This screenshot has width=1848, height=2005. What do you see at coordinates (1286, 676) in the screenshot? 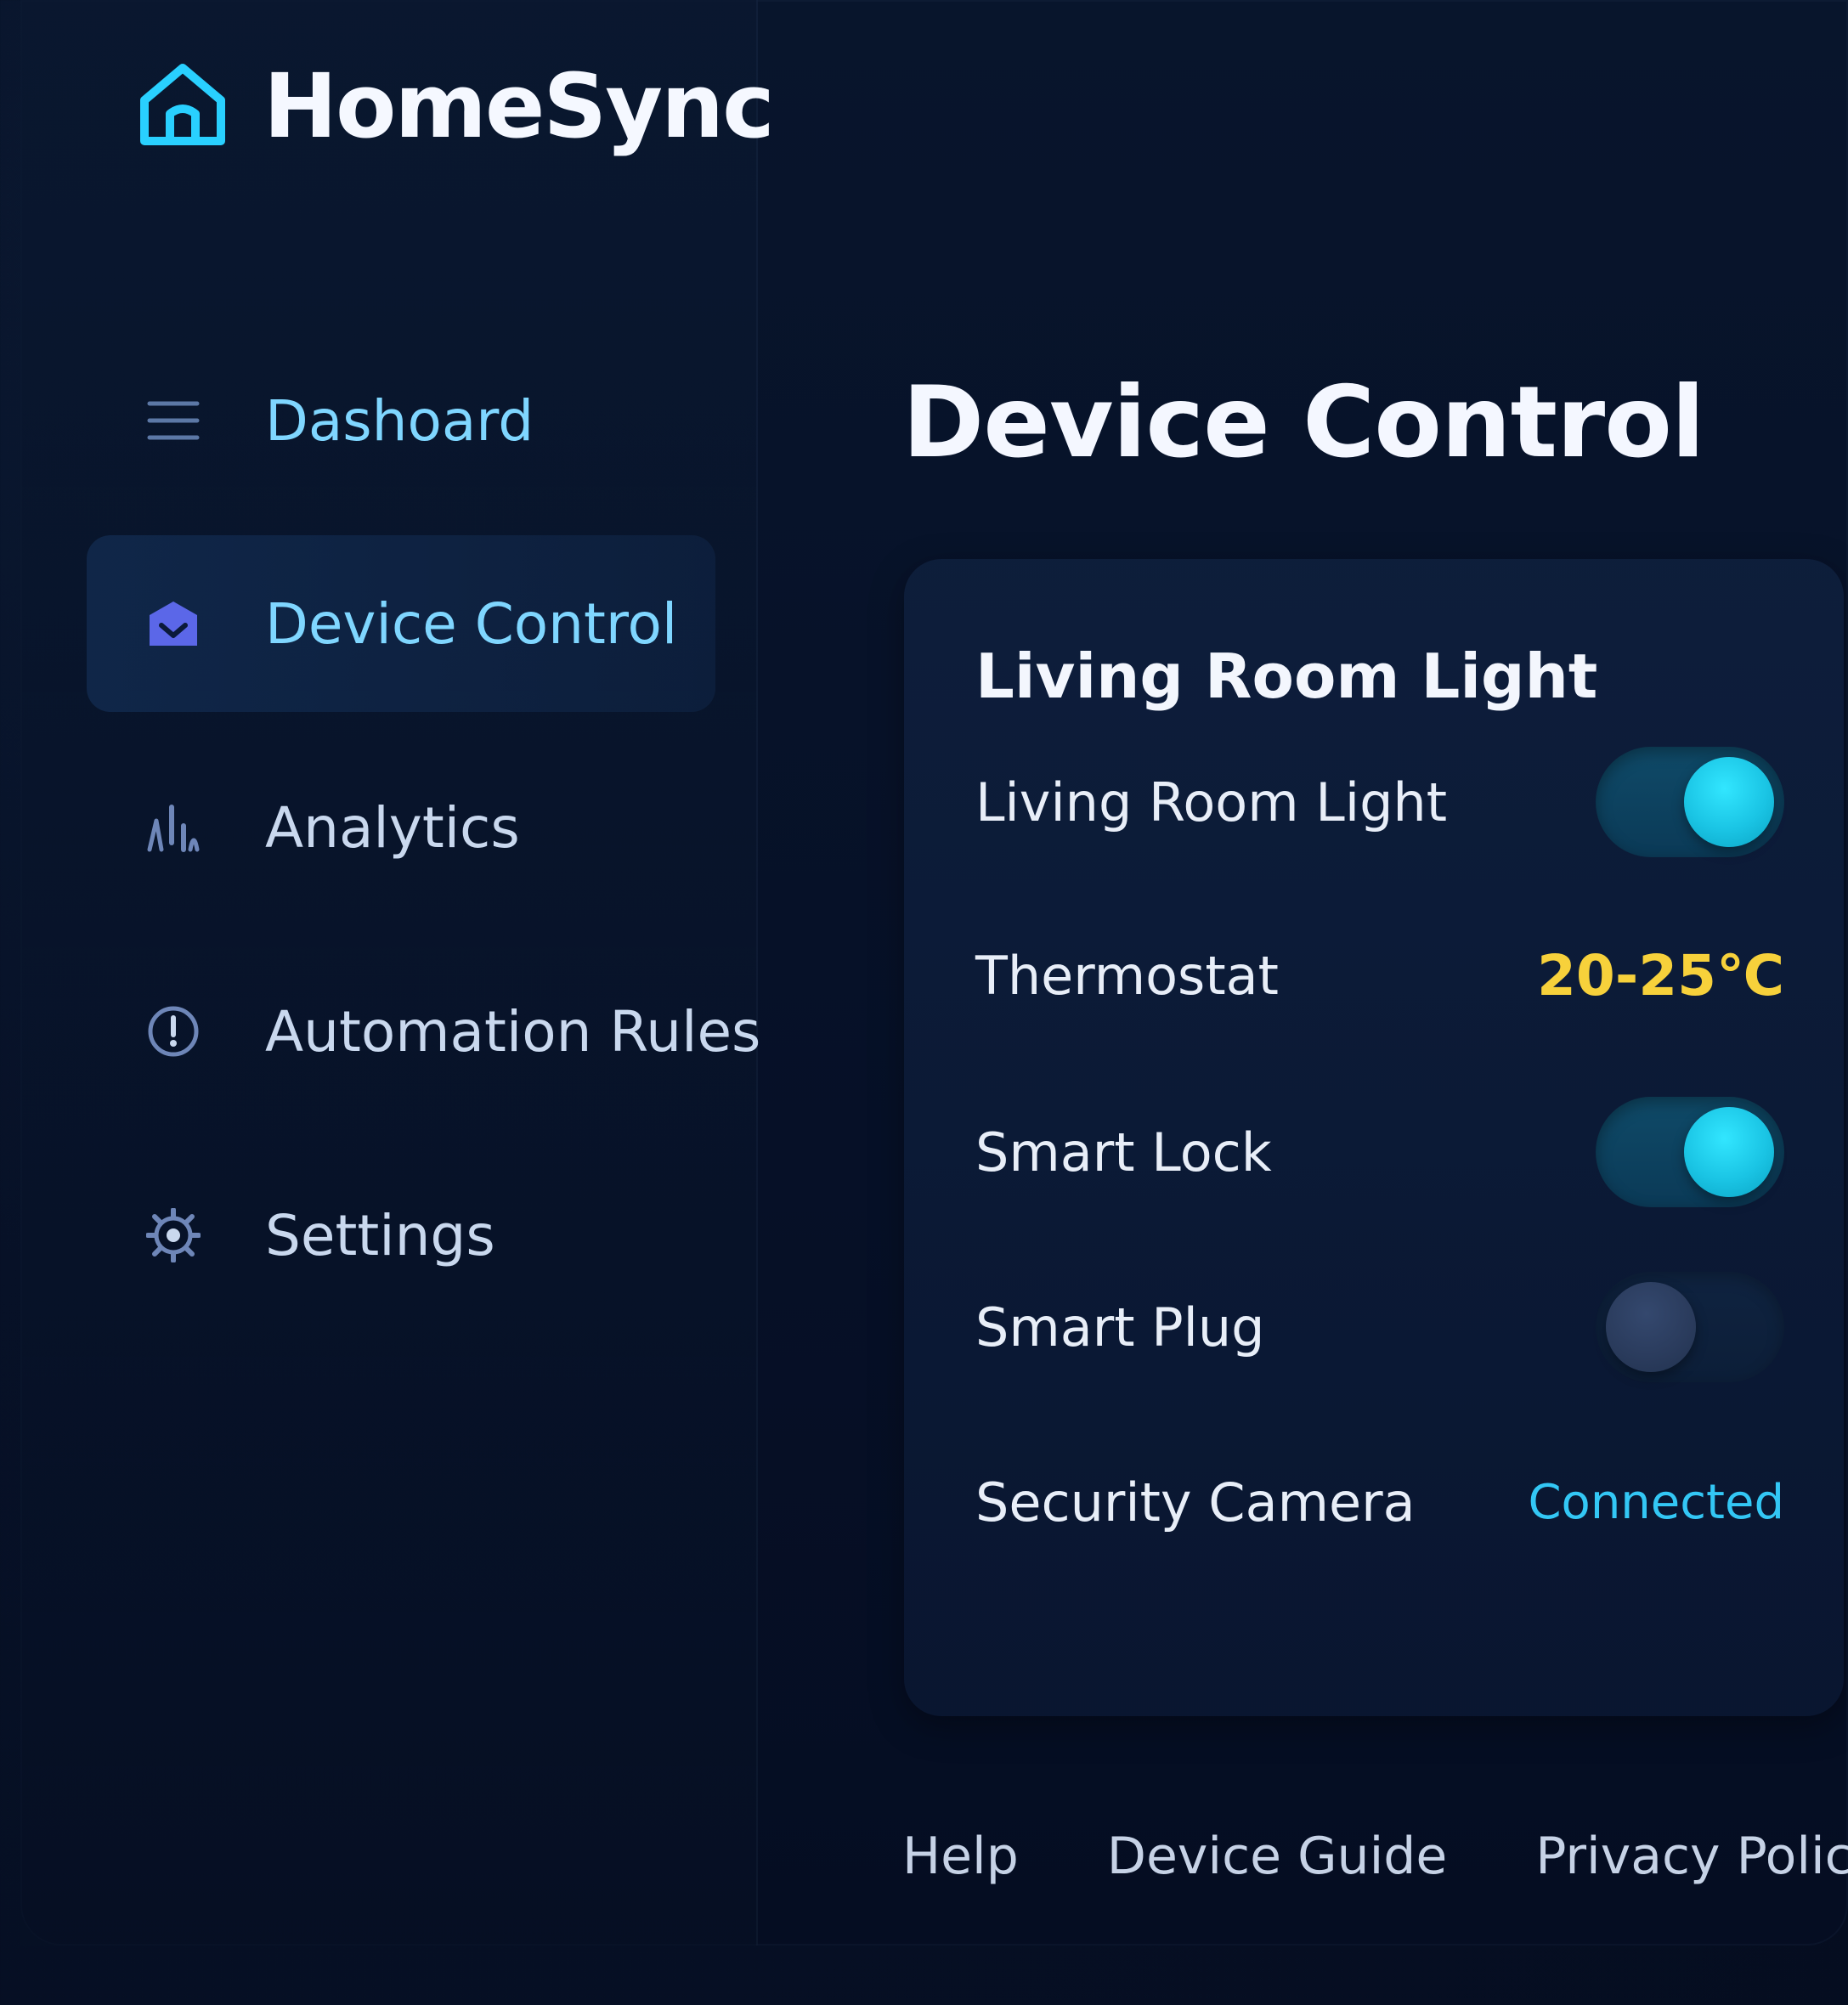
I see `card-title: Living Room Light` at bounding box center [1286, 676].